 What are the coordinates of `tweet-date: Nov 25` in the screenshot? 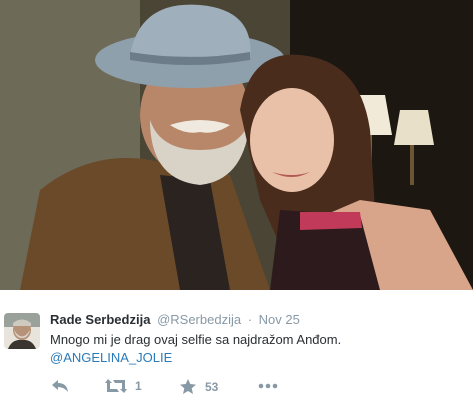 It's located at (279, 319).